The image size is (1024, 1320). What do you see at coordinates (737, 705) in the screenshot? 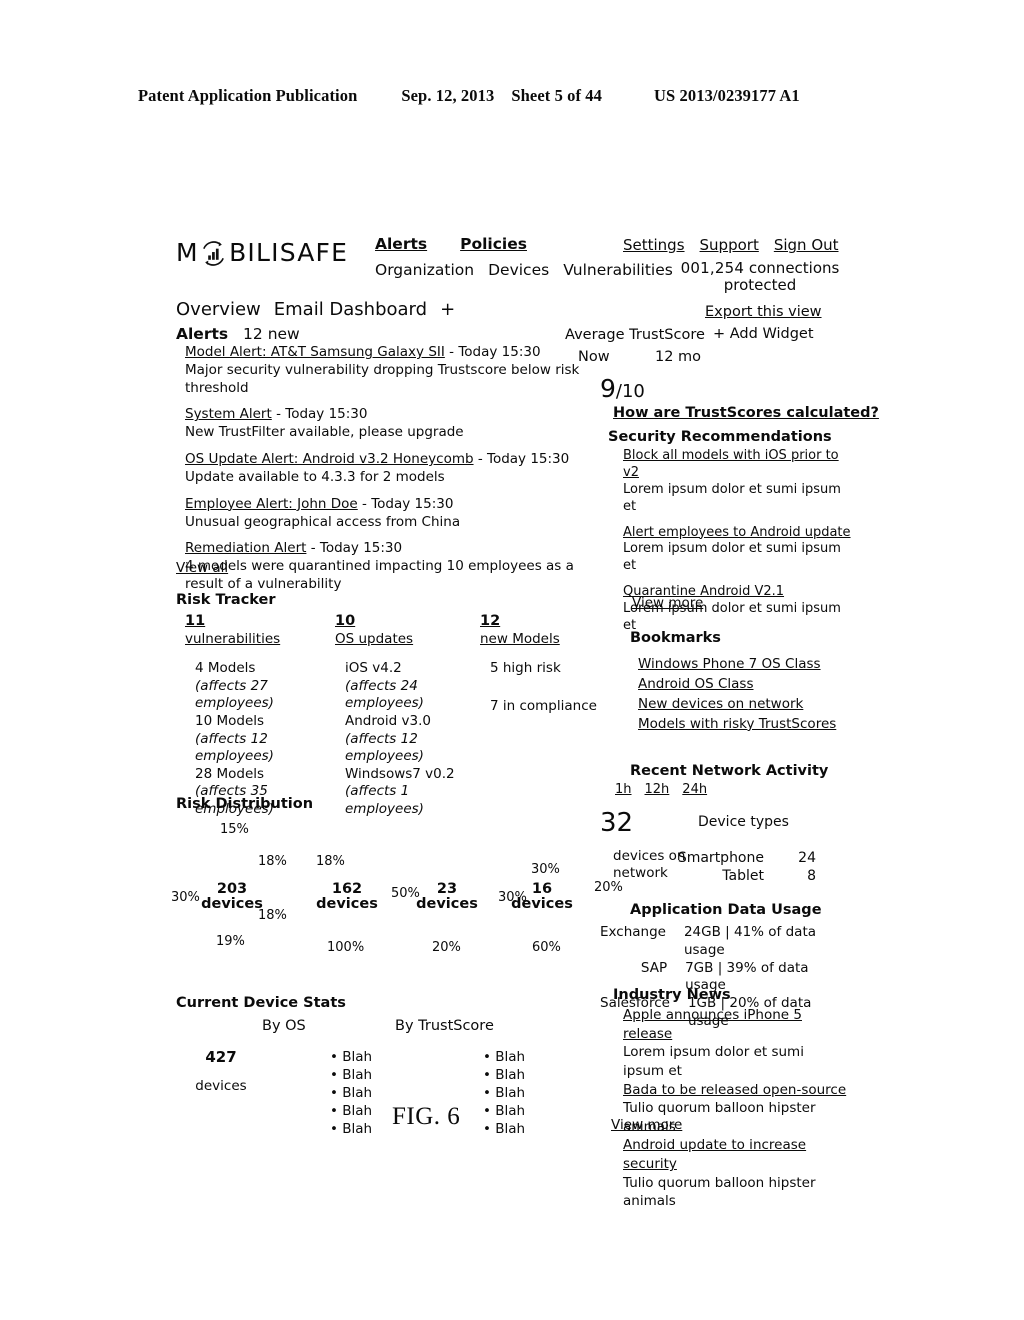
I see `bookmark-item: New devices on network` at bounding box center [737, 705].